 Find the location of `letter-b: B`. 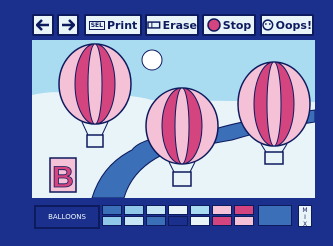

letter-b: B is located at coordinates (63, 177).